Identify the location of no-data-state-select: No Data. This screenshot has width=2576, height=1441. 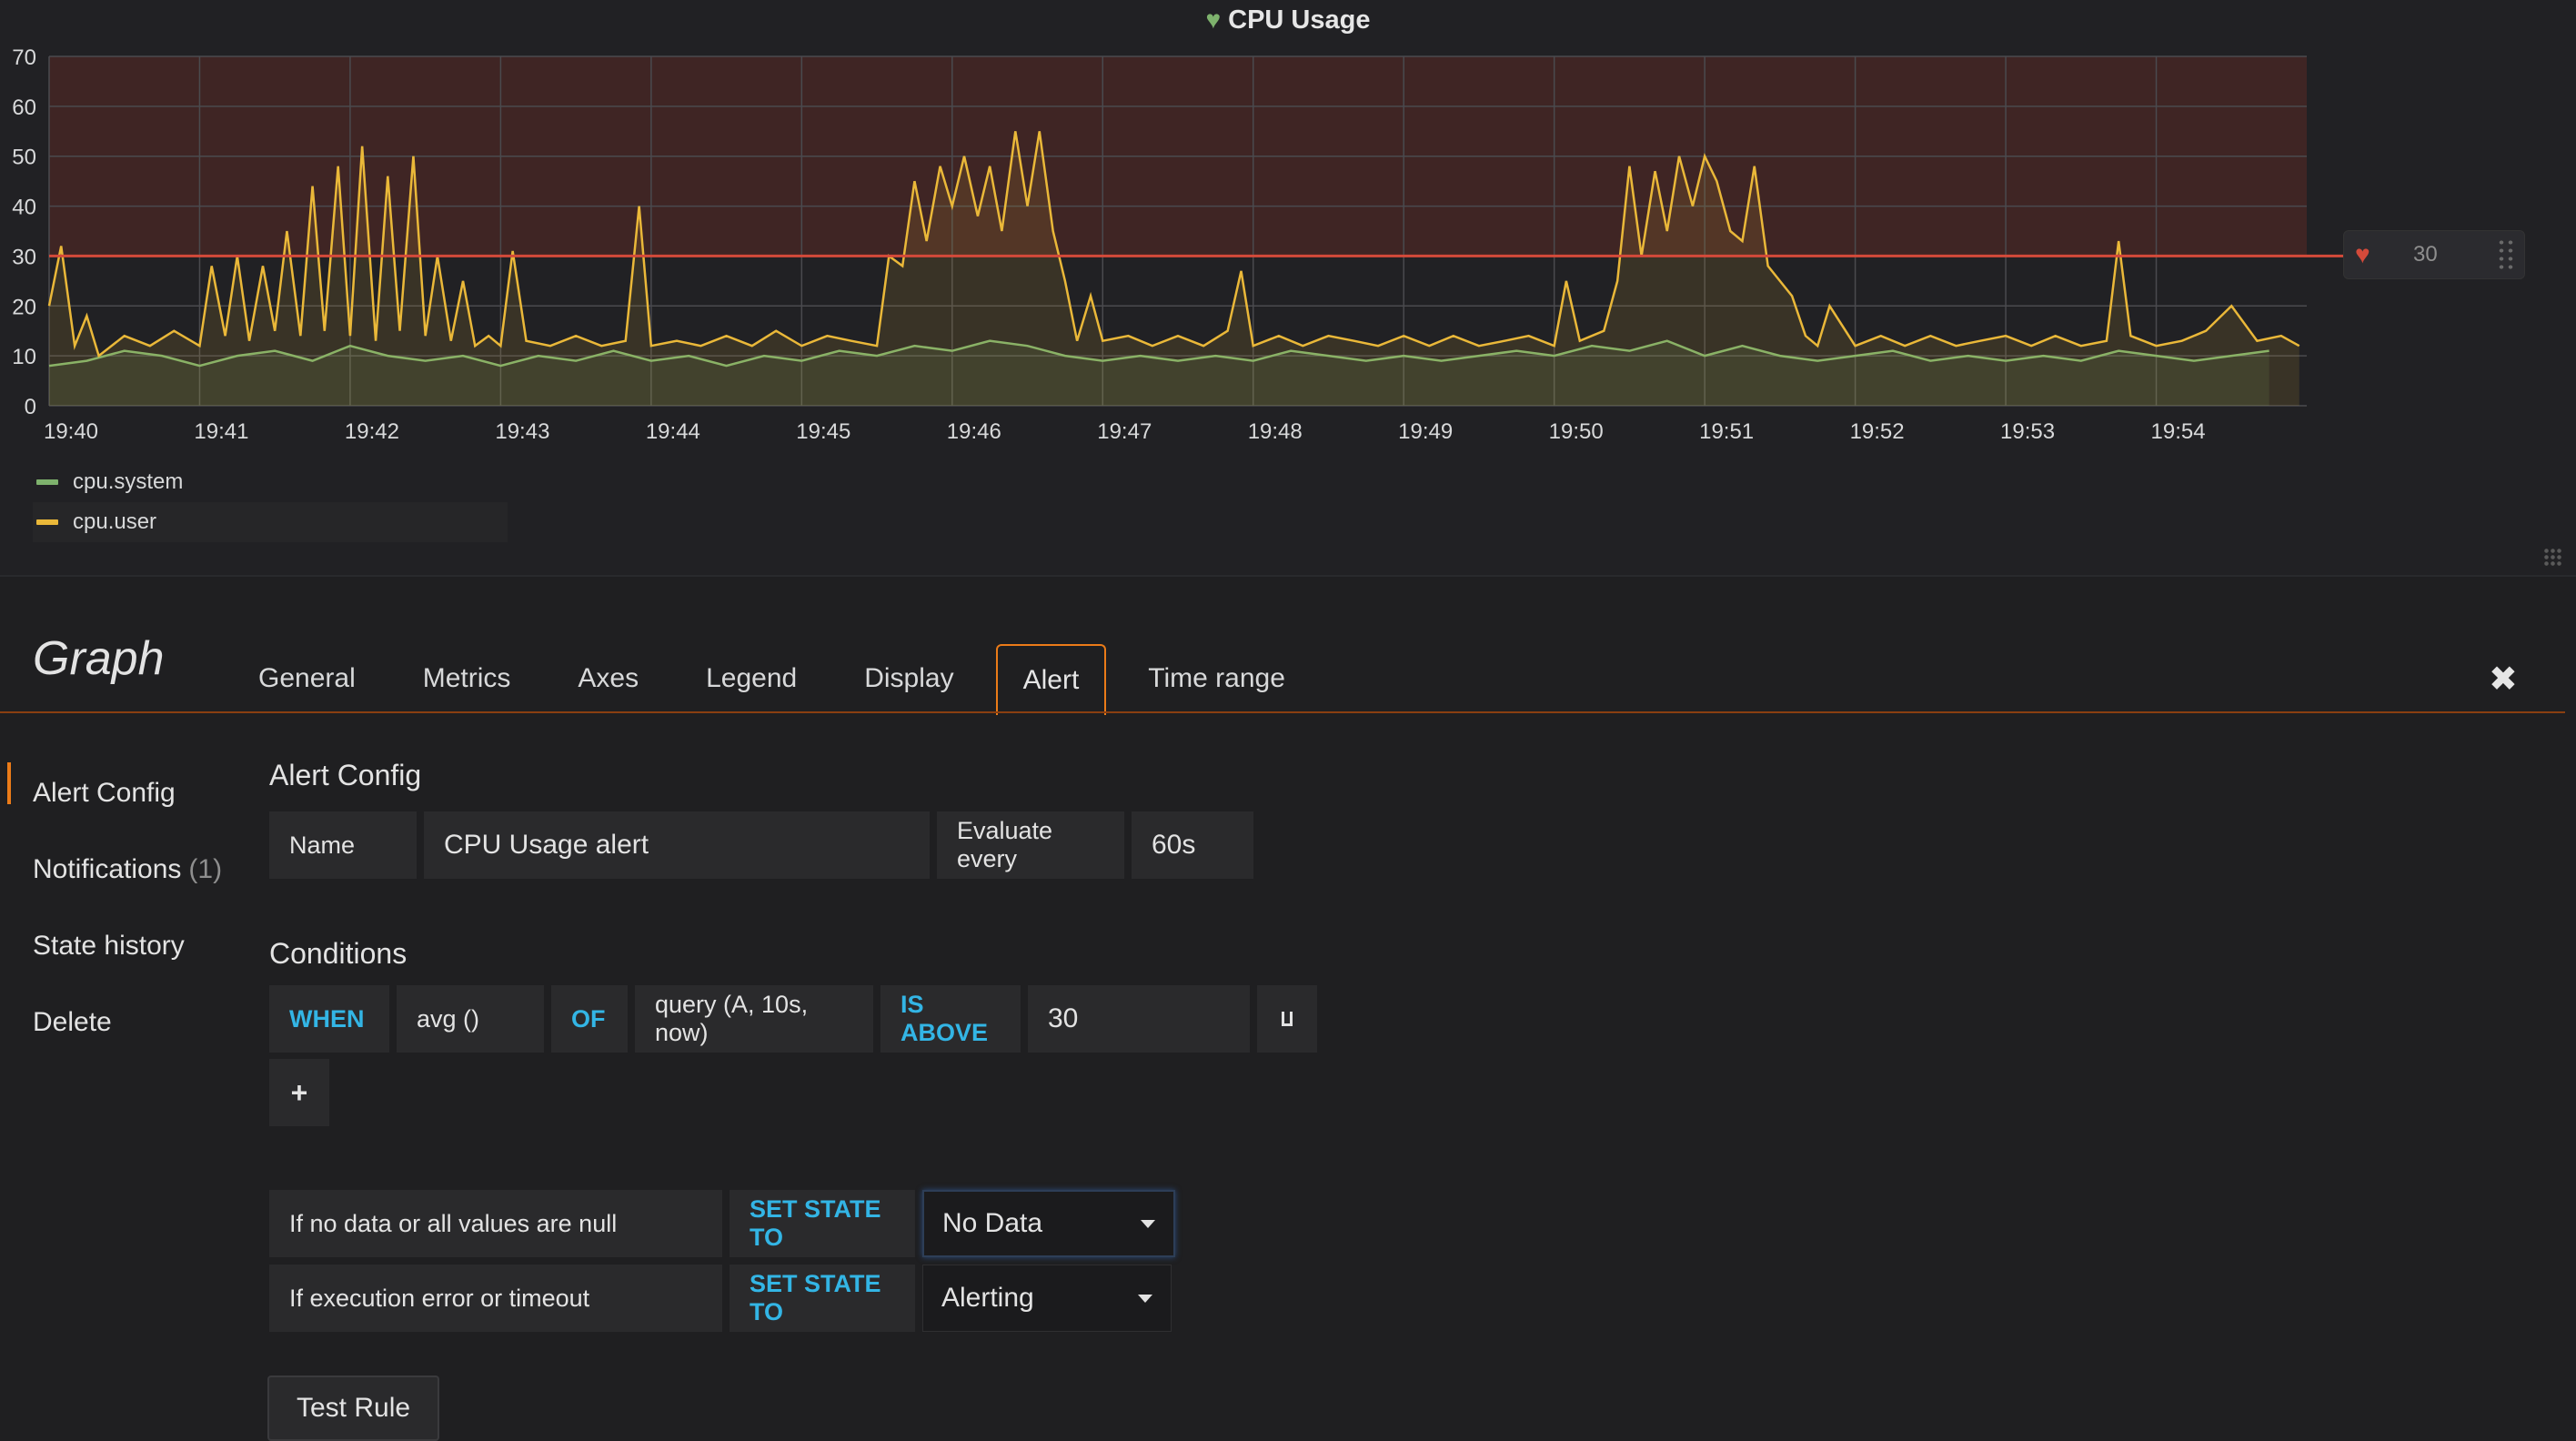
(1048, 1223).